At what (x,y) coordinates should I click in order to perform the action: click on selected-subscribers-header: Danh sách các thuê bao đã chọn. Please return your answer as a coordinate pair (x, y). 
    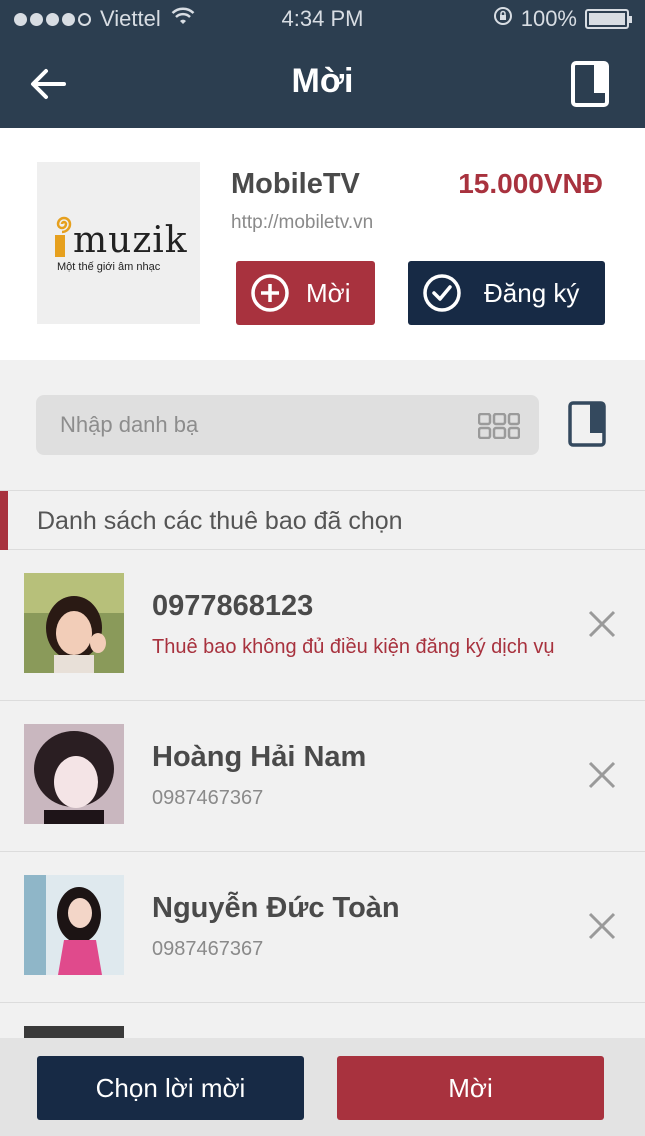
    Looking at the image, I should click on (322, 520).